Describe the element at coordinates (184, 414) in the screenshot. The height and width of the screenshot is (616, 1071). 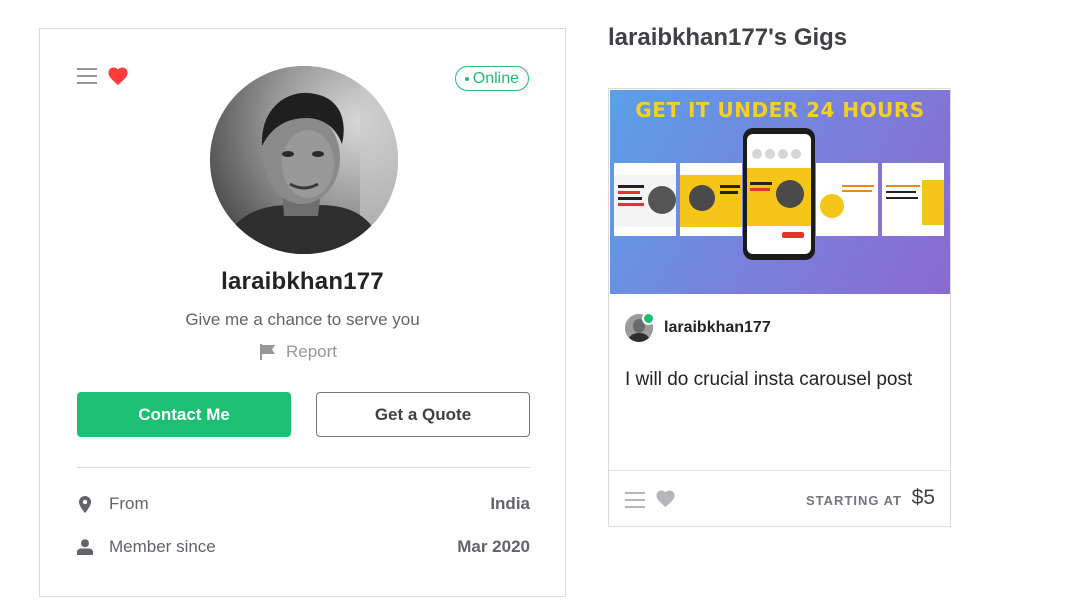
I see `contact-me-button: Contact Me` at that location.